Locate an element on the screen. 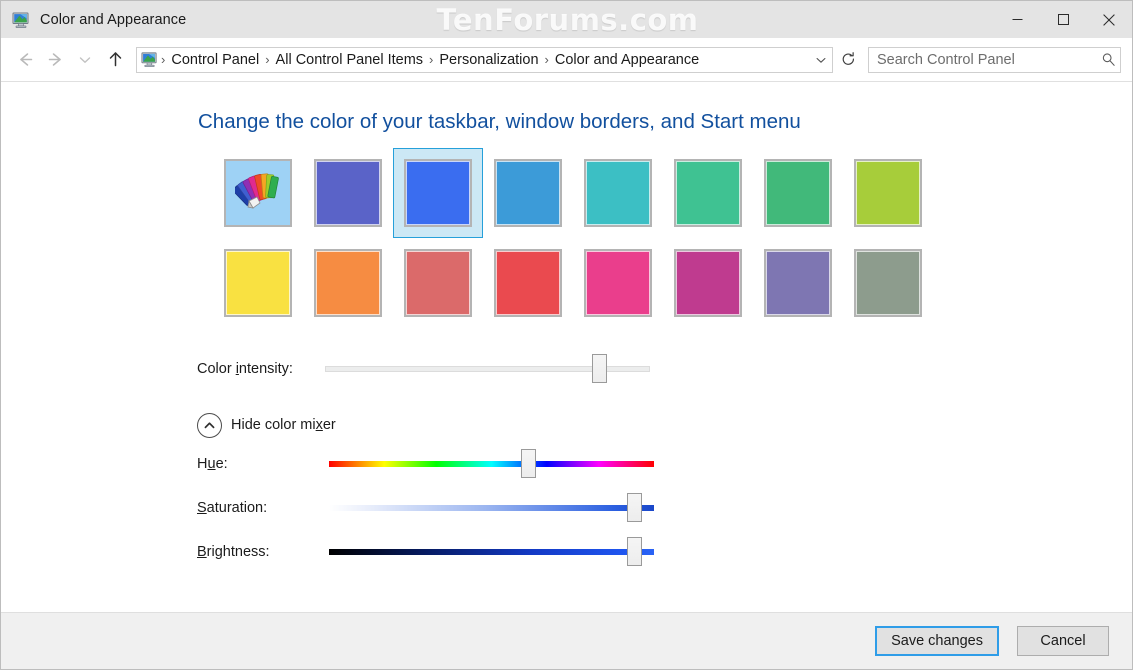 The width and height of the screenshot is (1133, 670). color-swatch-salmon is located at coordinates (438, 283).